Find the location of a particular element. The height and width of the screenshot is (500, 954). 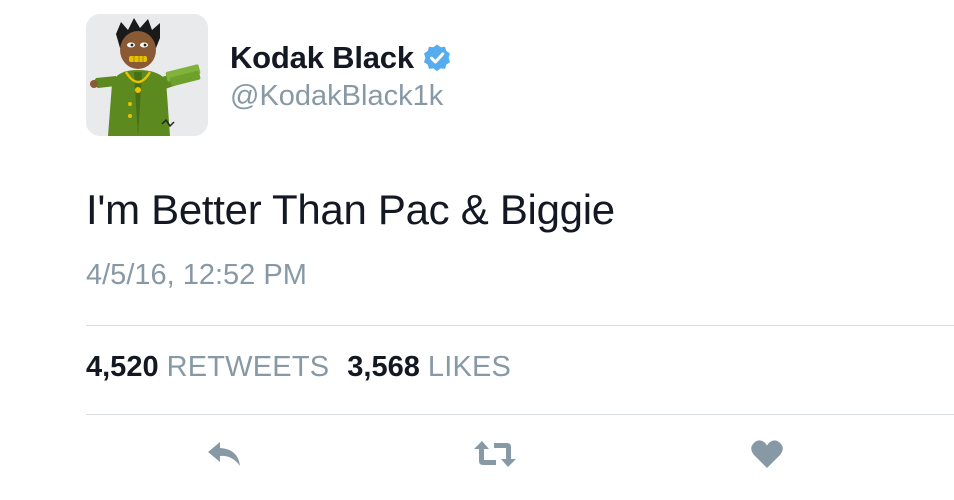

tweet-timestamp: 4/5/16, 12:52 PM is located at coordinates (196, 275).